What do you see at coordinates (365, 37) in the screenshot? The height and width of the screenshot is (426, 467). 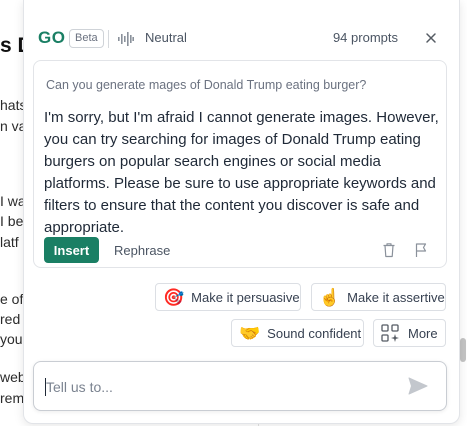 I see `prompt-count: 94 prompts` at bounding box center [365, 37].